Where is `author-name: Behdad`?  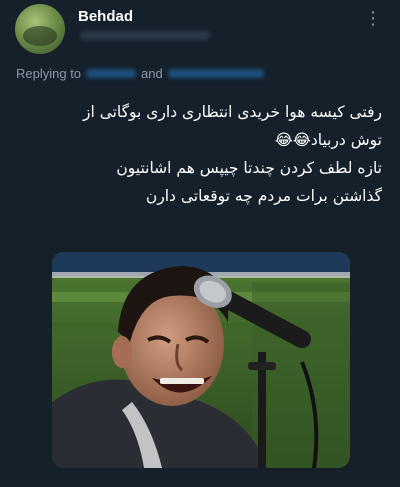
author-name: Behdad is located at coordinates (105, 16).